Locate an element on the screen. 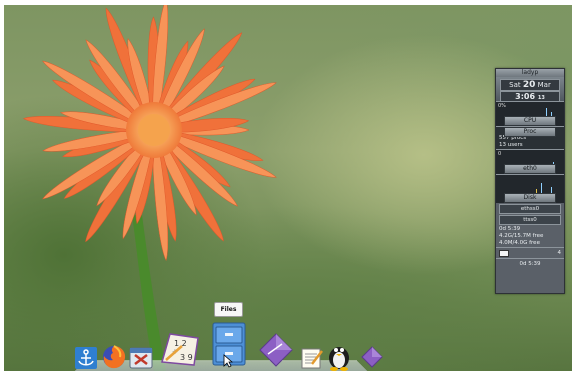 The width and height of the screenshot is (574, 374). dock-item-diamond is located at coordinates (276, 350).